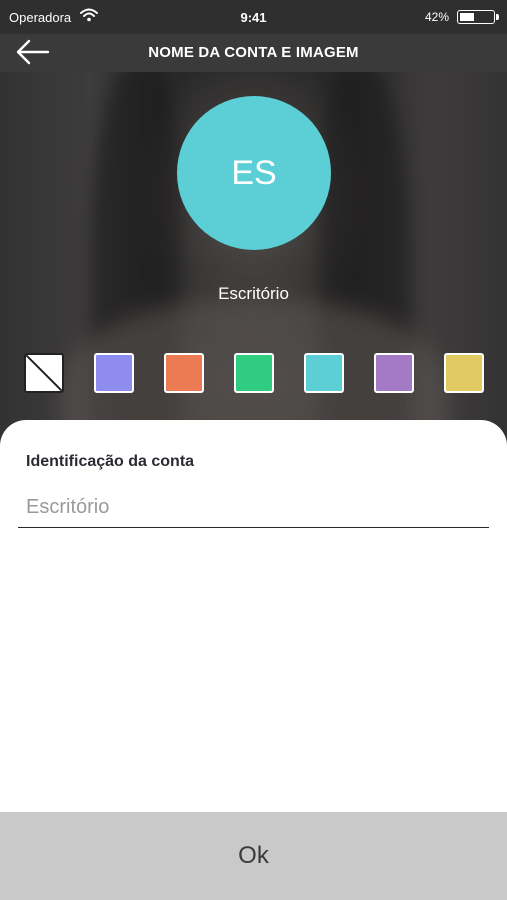  I want to click on nav-bar: NOME DA CONTA E IMAGEM, so click(253, 53).